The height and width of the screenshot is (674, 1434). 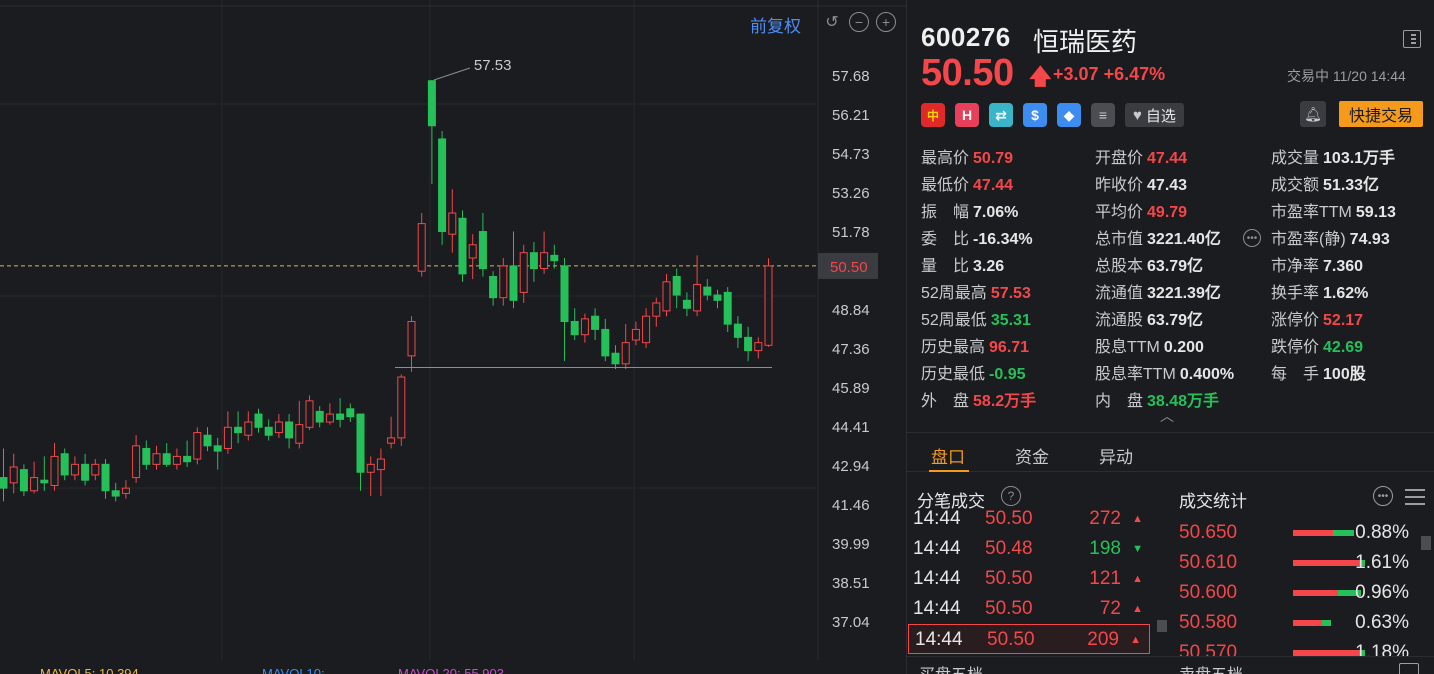 I want to click on tick-volume: 198, so click(x=1105, y=548).